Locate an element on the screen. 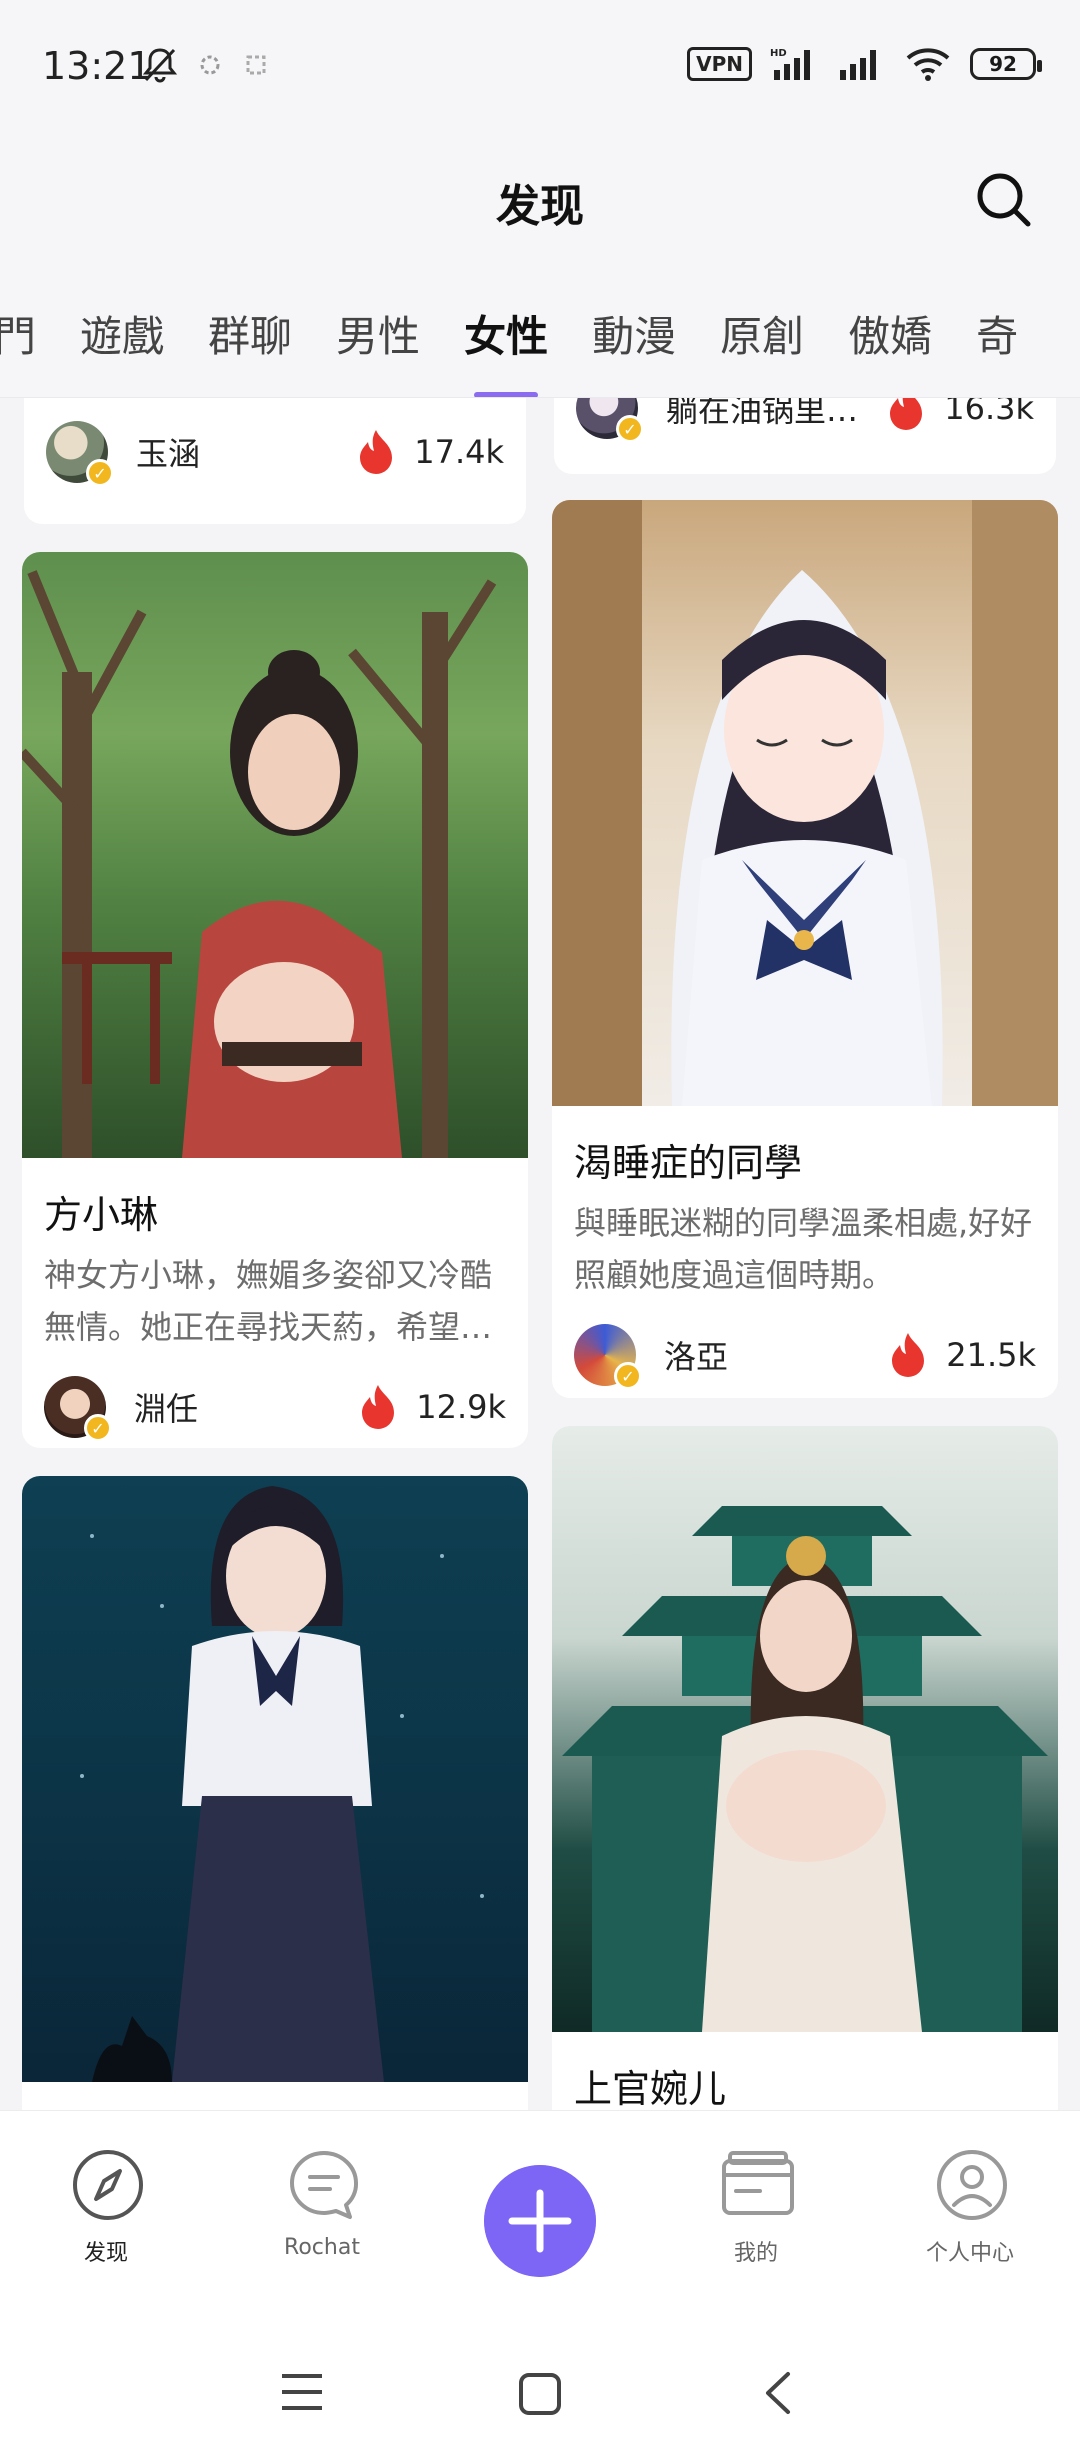 The width and height of the screenshot is (1080, 2460). wallet-icon is located at coordinates (758, 2183).